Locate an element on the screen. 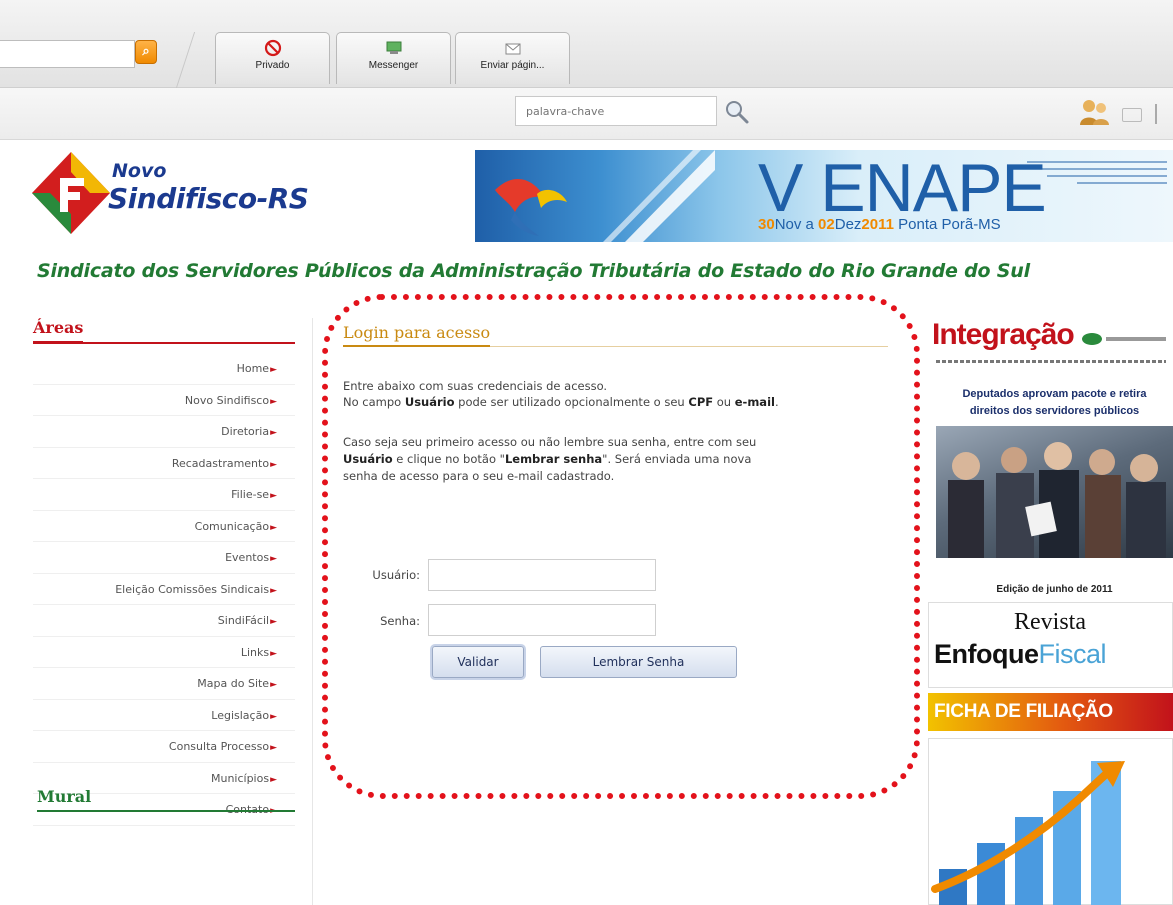 The height and width of the screenshot is (905, 1173). search-go-icon: ⌕ is located at coordinates (146, 52).